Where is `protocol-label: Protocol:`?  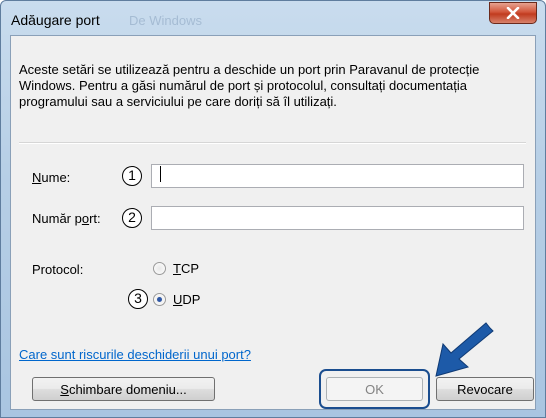
protocol-label: Protocol: is located at coordinates (58, 269).